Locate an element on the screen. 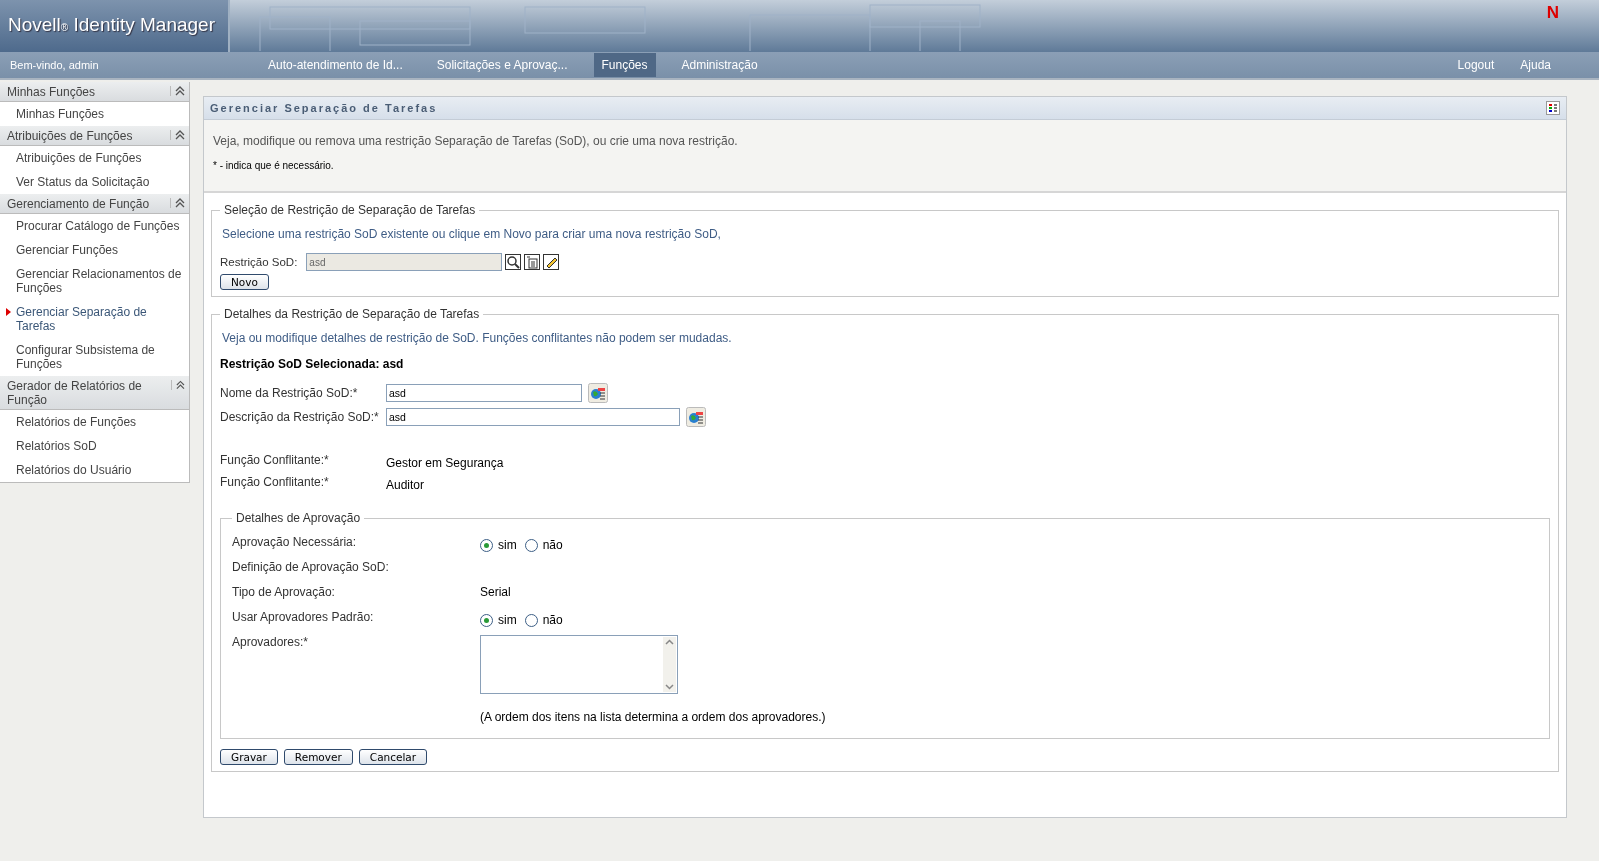 The height and width of the screenshot is (861, 1599). product-logo: Novell® Identity Manager is located at coordinates (115, 26).